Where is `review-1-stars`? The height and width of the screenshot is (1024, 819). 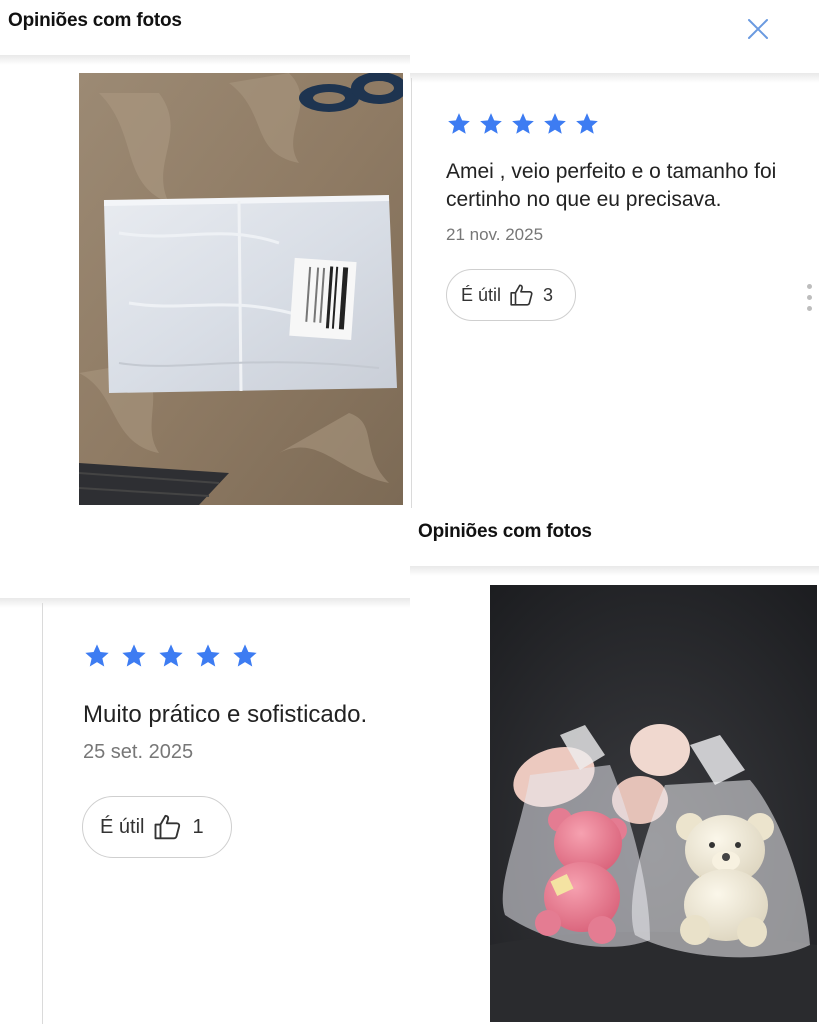 review-1-stars is located at coordinates (523, 124).